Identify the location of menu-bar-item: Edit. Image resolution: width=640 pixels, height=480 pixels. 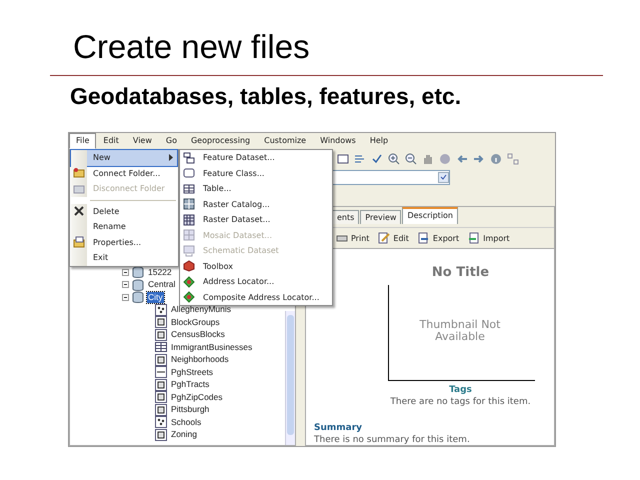
(111, 141).